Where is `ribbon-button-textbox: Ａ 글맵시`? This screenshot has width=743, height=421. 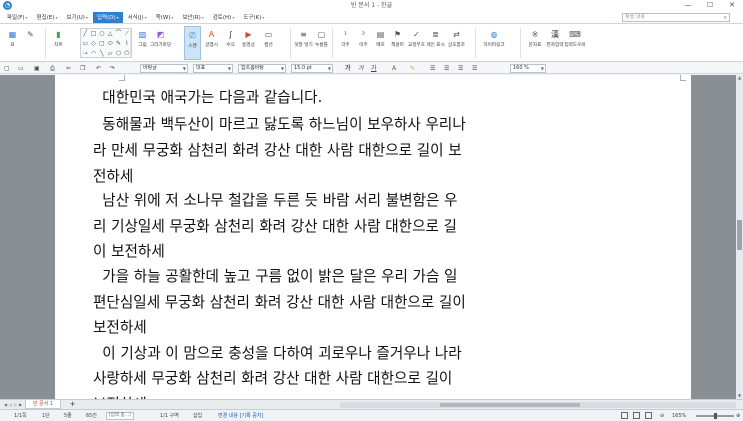 ribbon-button-textbox: Ａ 글맵시 is located at coordinates (211, 43).